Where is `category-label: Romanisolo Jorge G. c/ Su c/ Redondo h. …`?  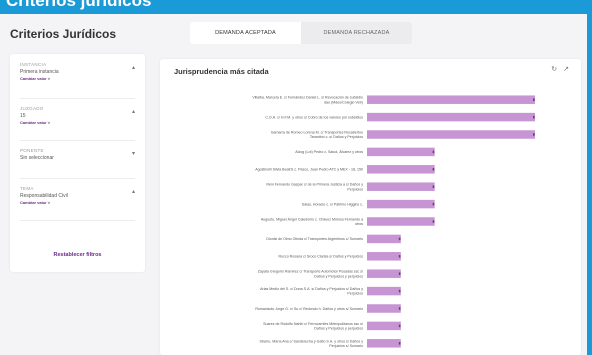
category-label: Romanisolo Jorge G. c/ Su c/ Redondo h. … is located at coordinates (309, 309).